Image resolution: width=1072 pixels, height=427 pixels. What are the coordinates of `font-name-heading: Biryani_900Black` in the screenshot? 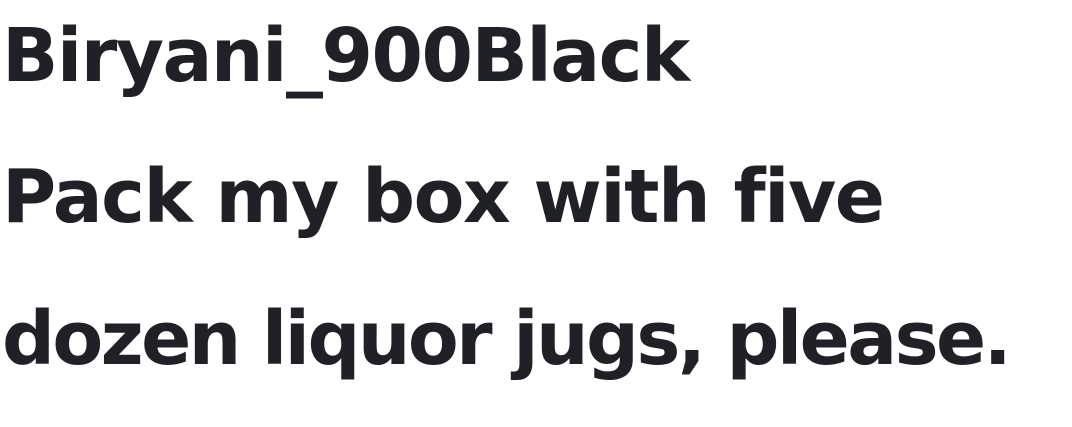 It's located at (346, 56).